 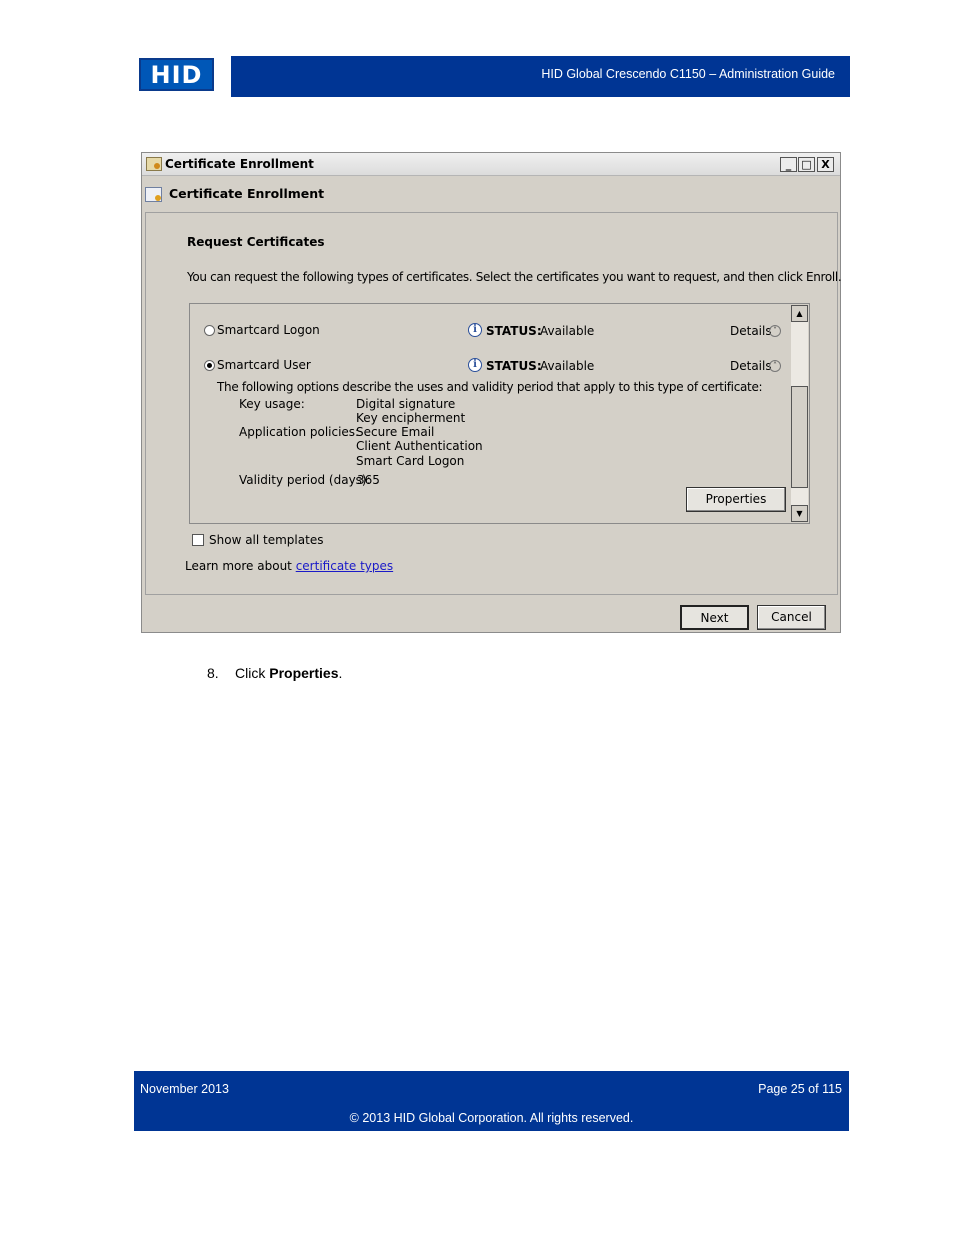 What do you see at coordinates (411, 418) in the screenshot?
I see `key-usage-value: Key encipherment` at bounding box center [411, 418].